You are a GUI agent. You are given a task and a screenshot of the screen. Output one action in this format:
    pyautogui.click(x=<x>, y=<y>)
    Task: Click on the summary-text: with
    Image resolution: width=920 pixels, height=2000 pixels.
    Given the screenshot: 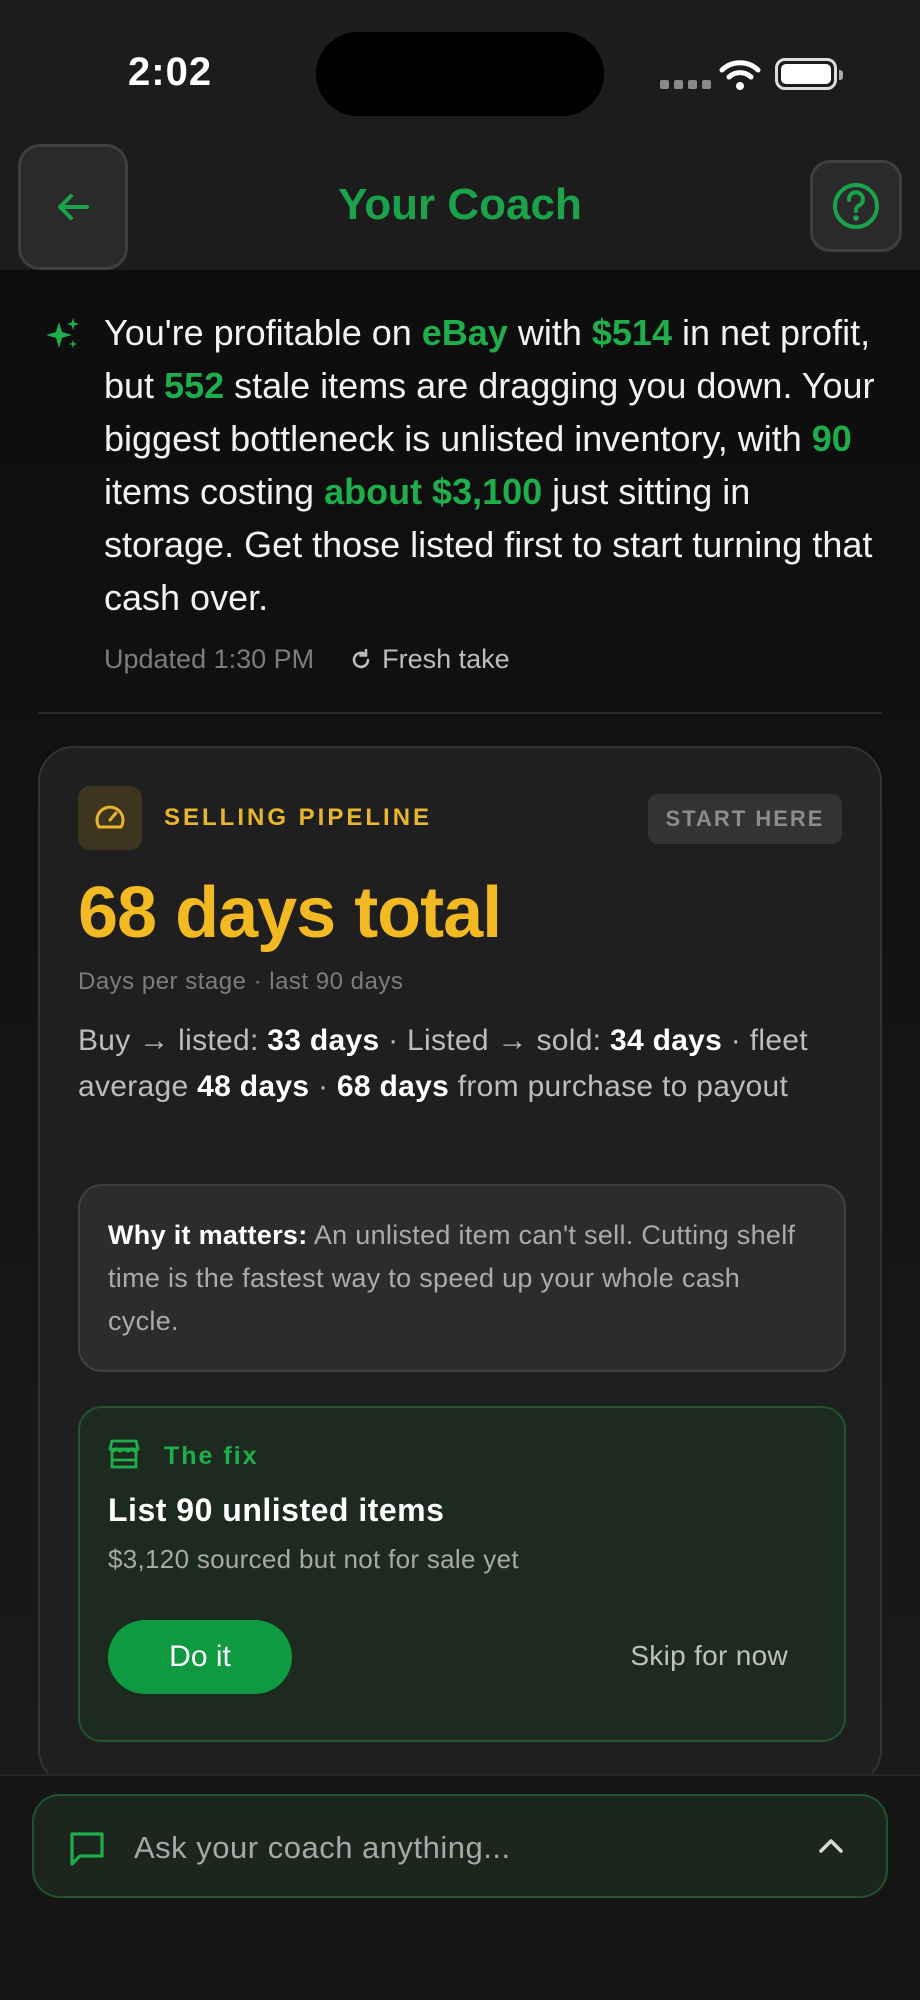 What is the action you would take?
    pyautogui.click(x=549, y=332)
    